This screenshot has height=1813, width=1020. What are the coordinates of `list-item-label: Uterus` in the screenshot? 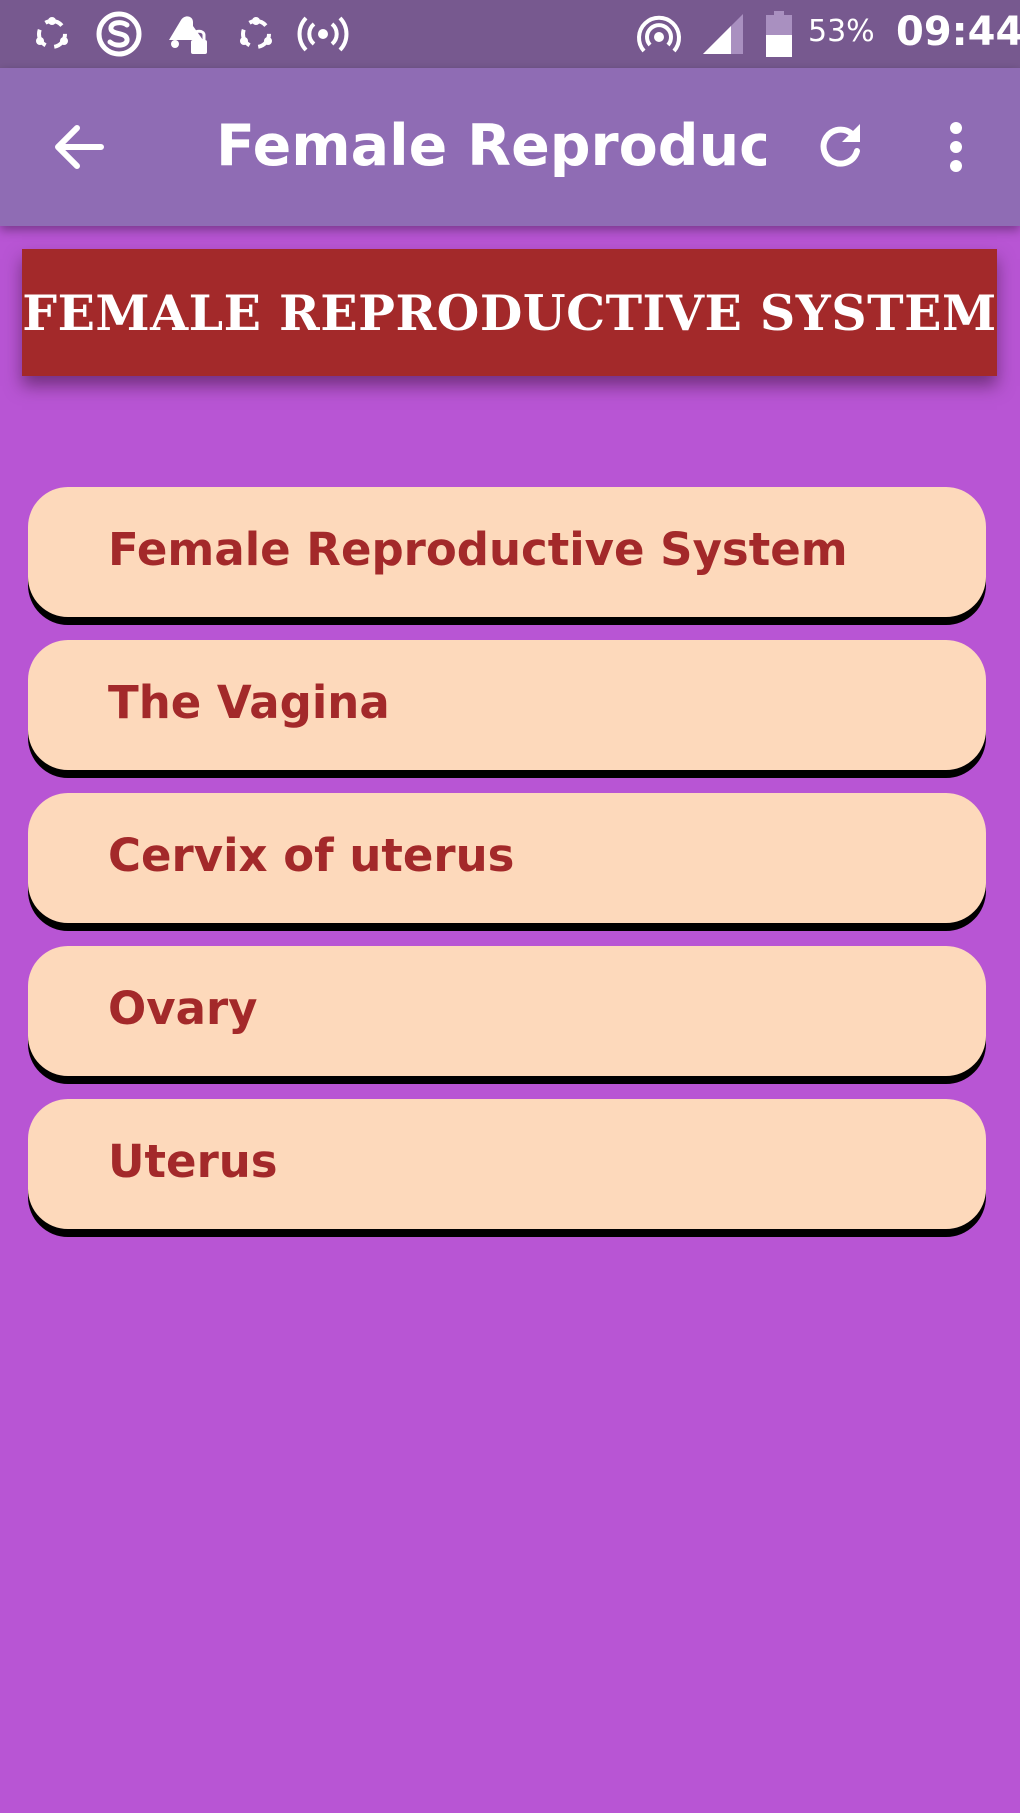 It's located at (193, 1161).